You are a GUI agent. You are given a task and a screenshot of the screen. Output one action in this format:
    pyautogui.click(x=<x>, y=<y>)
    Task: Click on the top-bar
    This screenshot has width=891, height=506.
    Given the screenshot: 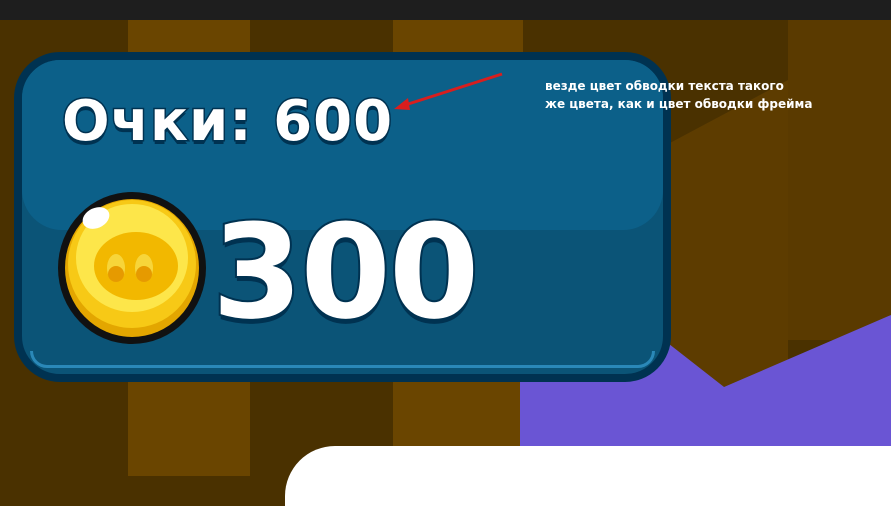 What is the action you would take?
    pyautogui.click(x=445, y=10)
    